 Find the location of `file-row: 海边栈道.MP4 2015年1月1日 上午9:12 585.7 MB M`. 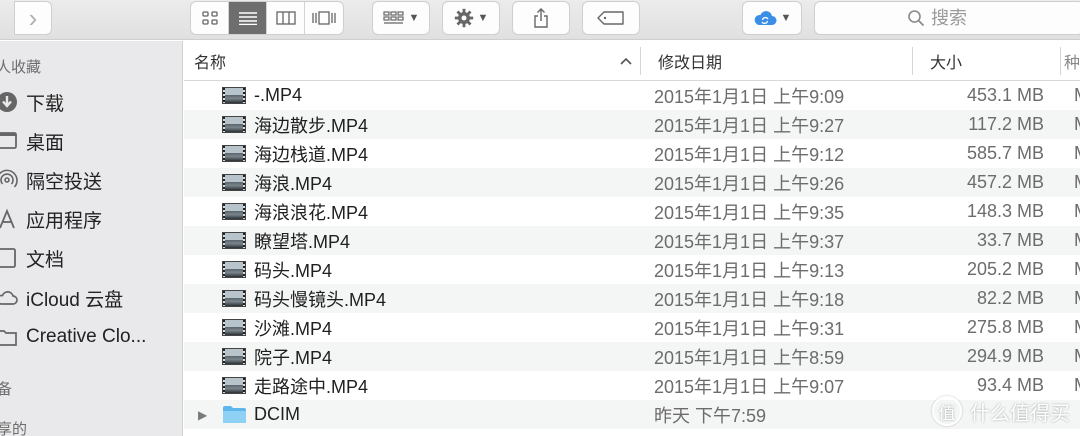

file-row: 海边栈道.MP4 2015年1月1日 上午9:12 585.7 MB M is located at coordinates (632, 153).